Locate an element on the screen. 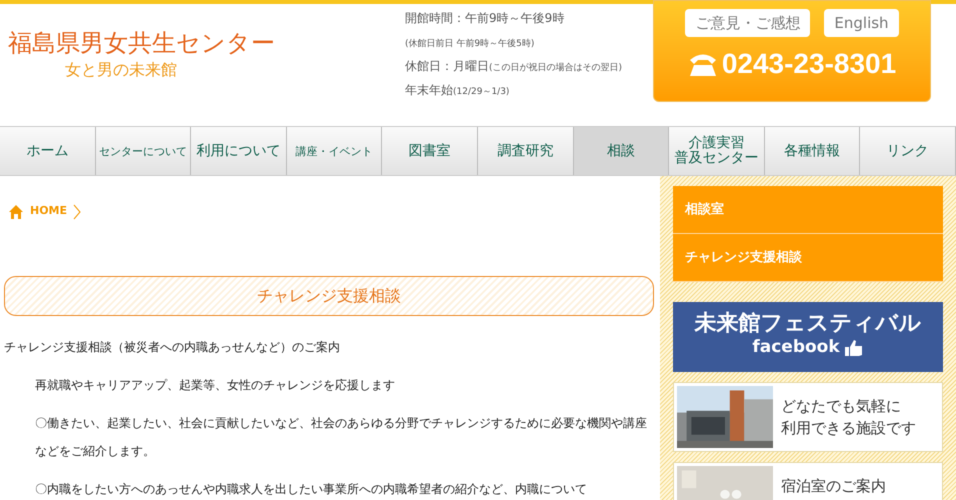 The width and height of the screenshot is (956, 500). nav-tab: リンク is located at coordinates (908, 151).